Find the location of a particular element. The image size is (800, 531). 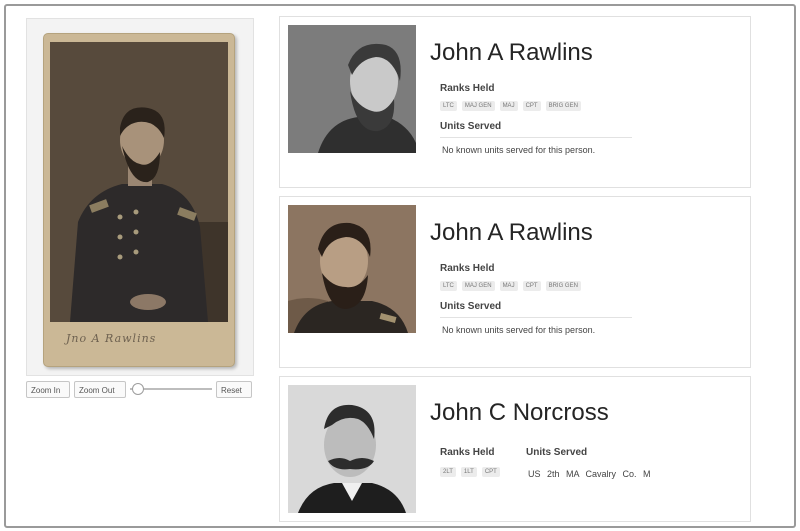

rank-badge: 1LT is located at coordinates (468, 472).